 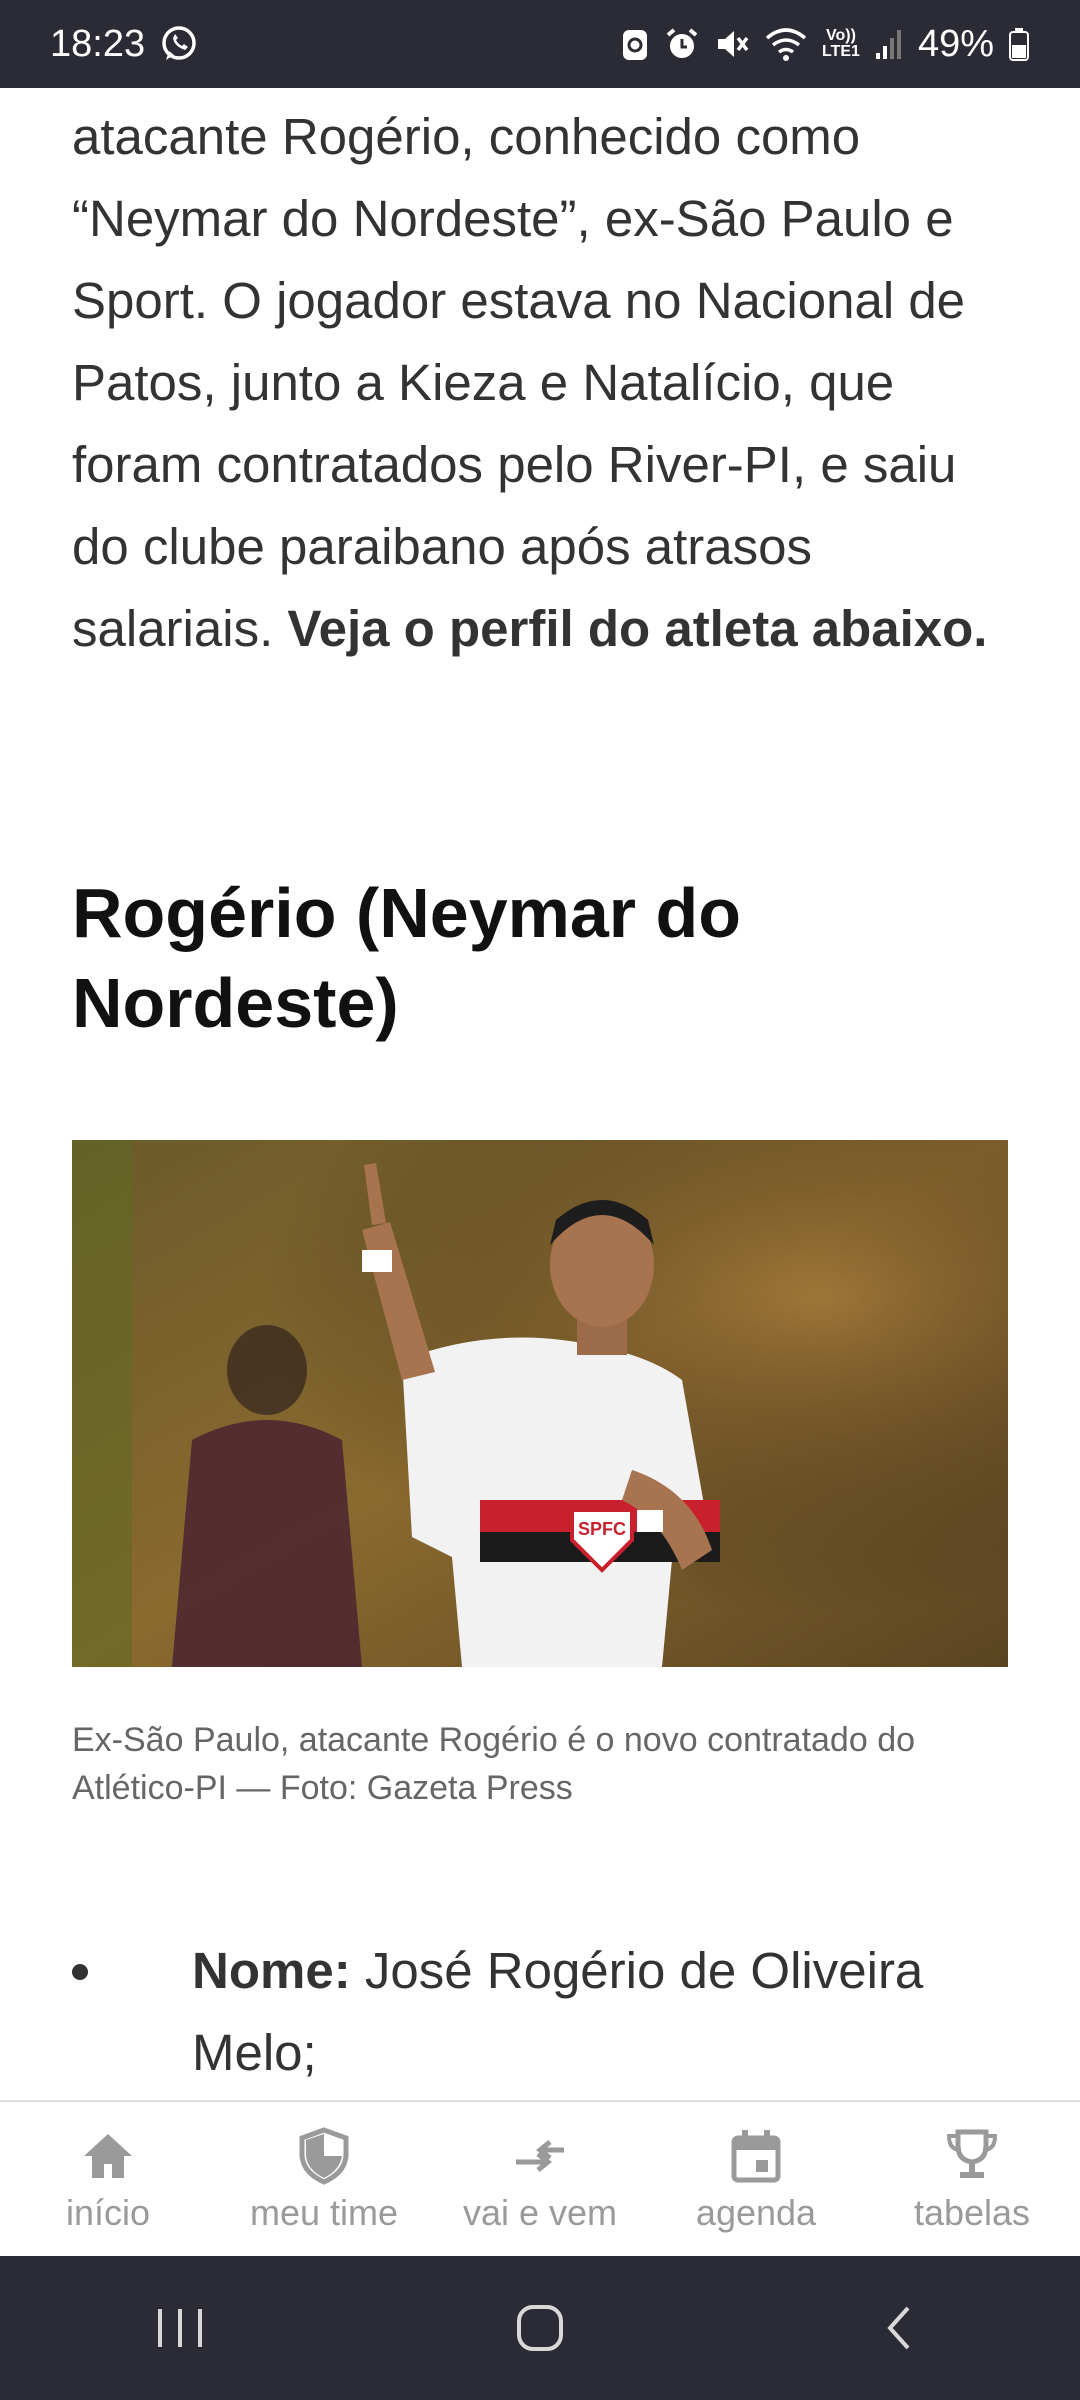 I want to click on back-button, so click(x=900, y=2328).